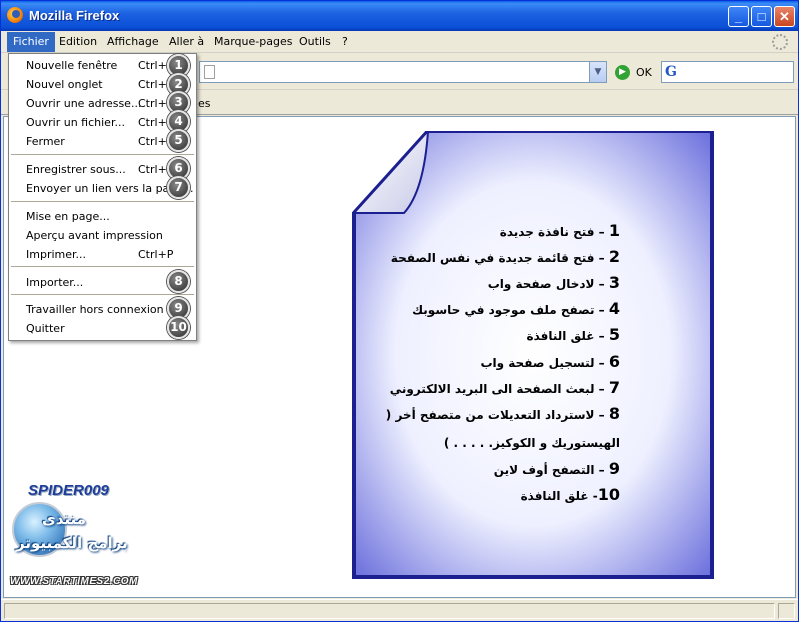 This screenshot has width=799, height=622. What do you see at coordinates (209, 72) in the screenshot?
I see `page-icon` at bounding box center [209, 72].